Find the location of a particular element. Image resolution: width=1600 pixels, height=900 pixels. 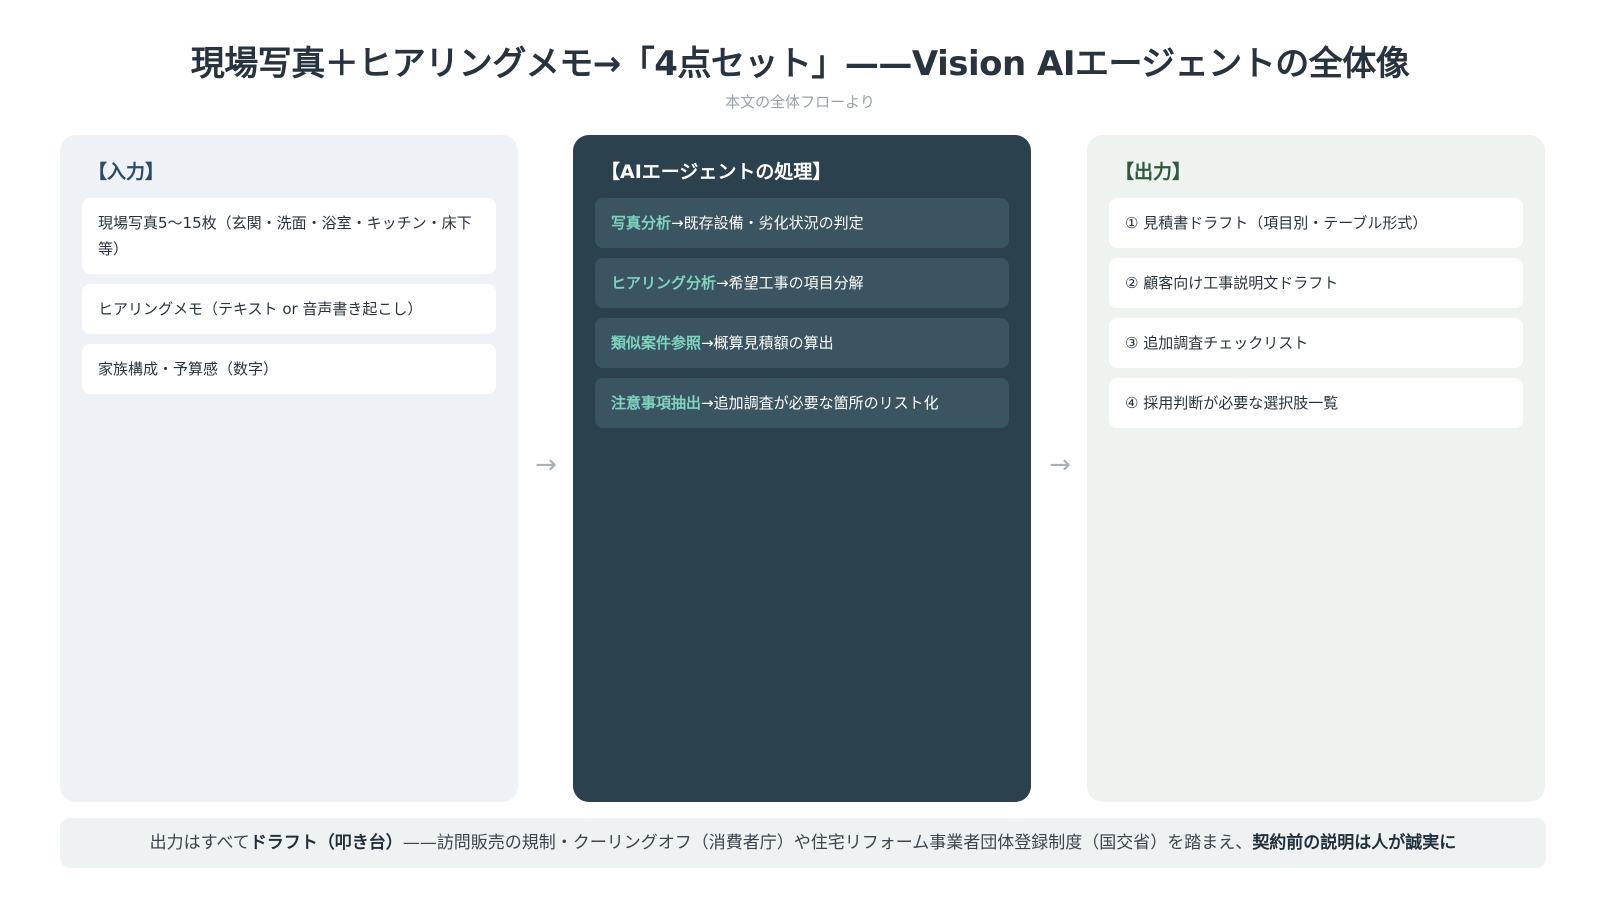

flow-arrow-1: → is located at coordinates (546, 465).